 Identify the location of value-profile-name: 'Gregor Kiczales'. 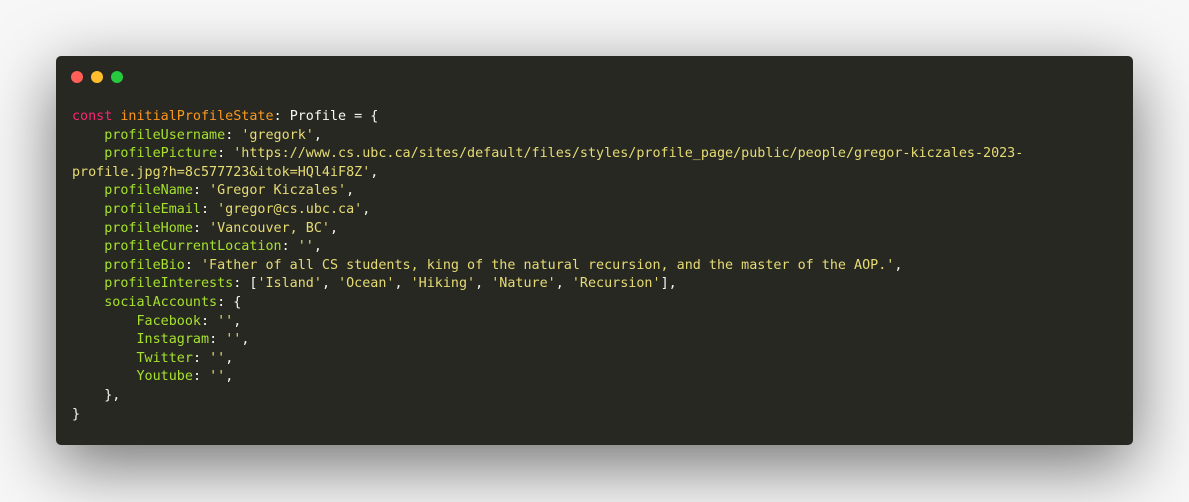
(278, 191).